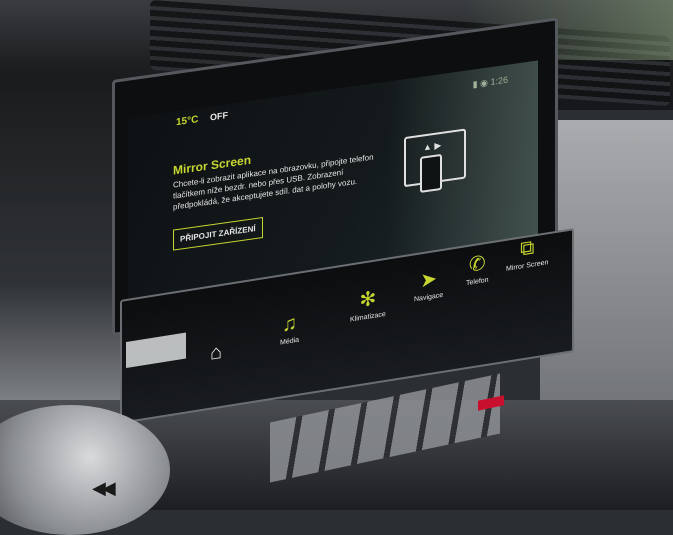 The width and height of the screenshot is (673, 535). What do you see at coordinates (428, 280) in the screenshot?
I see `navigation-icon: ➤` at bounding box center [428, 280].